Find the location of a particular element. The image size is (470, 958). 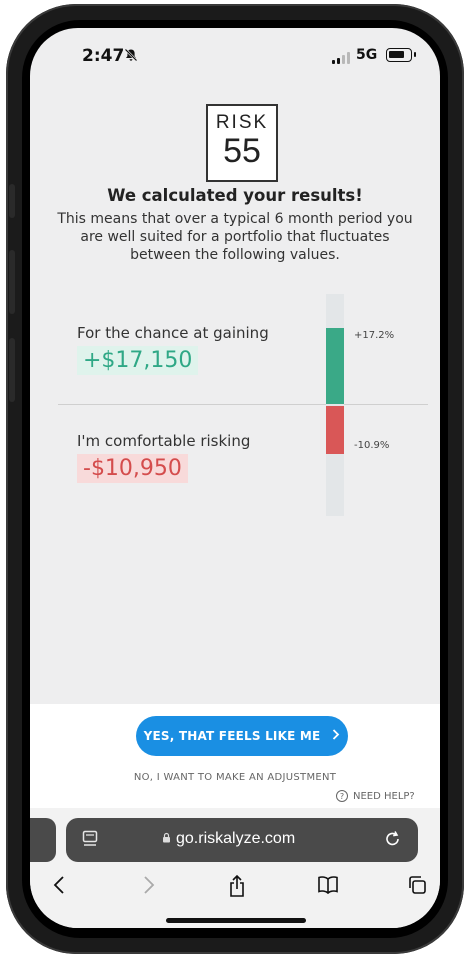

home-indicator is located at coordinates (236, 920).